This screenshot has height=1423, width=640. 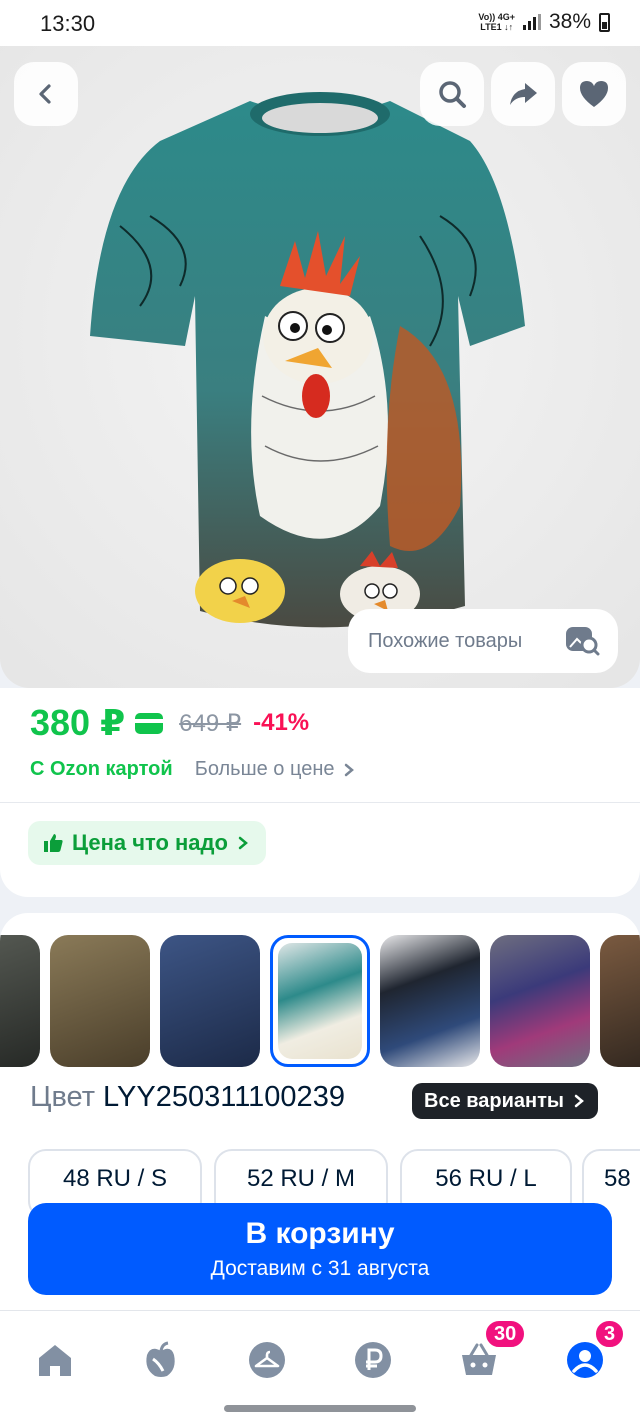 What do you see at coordinates (496, 17) in the screenshot?
I see `network-top: Vo)) 4G+` at bounding box center [496, 17].